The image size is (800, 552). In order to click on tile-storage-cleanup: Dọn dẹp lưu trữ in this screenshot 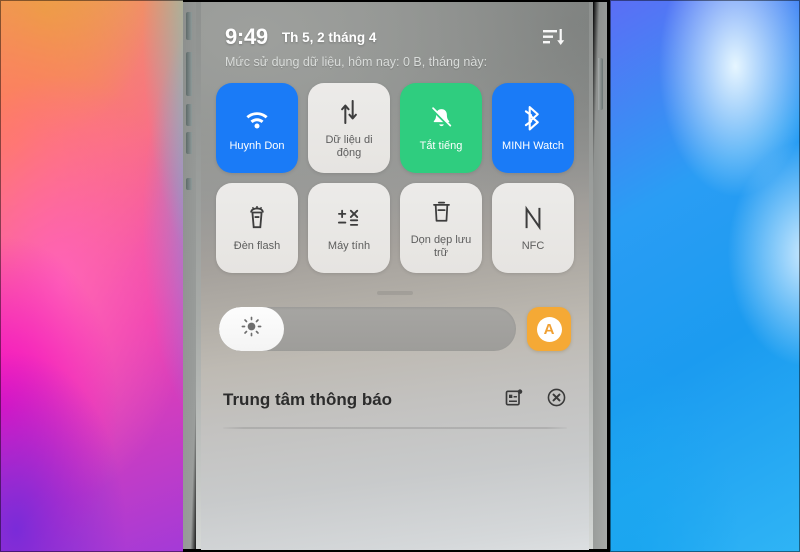, I will do `click(441, 228)`.